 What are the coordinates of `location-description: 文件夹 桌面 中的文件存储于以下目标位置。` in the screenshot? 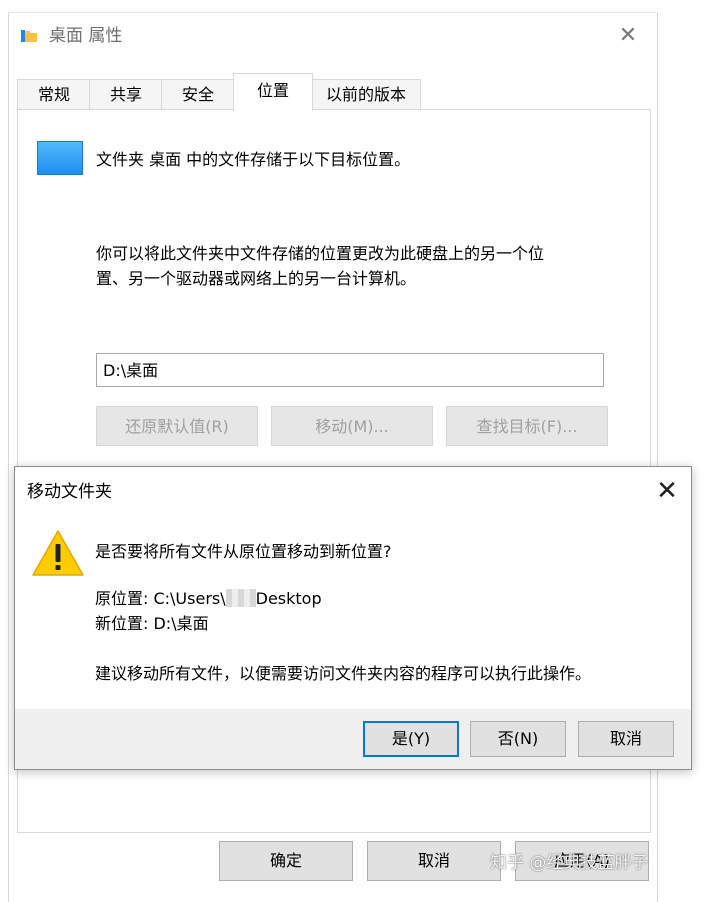 It's located at (253, 159).